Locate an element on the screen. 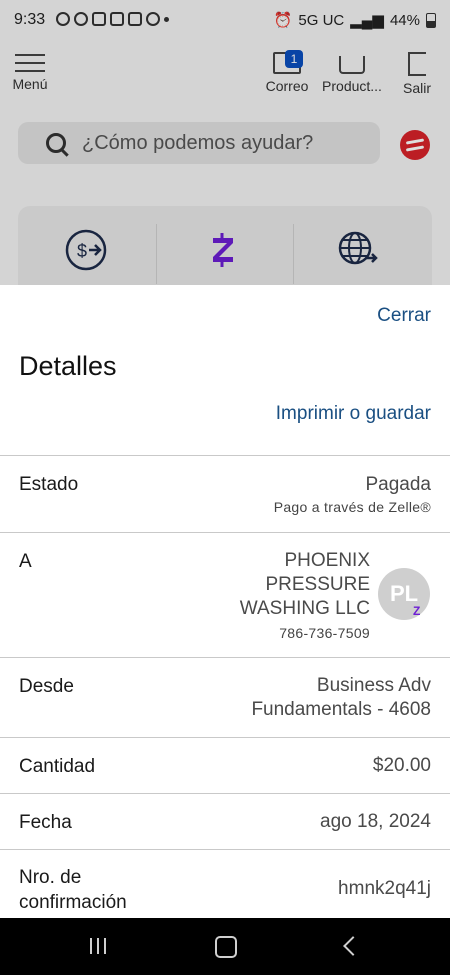  zelle-badge-icon: Z is located at coordinates (417, 611).